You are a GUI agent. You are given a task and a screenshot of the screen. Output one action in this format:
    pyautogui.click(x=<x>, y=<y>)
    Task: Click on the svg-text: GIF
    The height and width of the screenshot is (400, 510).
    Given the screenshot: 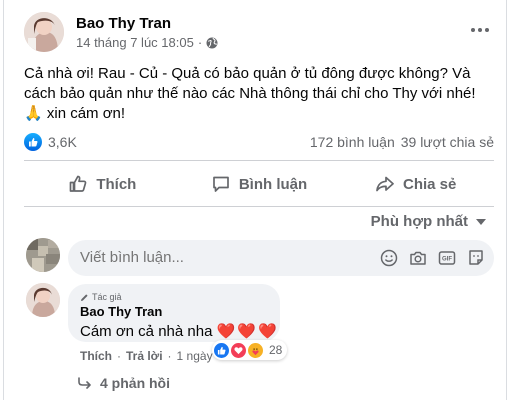 What is the action you would take?
    pyautogui.click(x=447, y=260)
    